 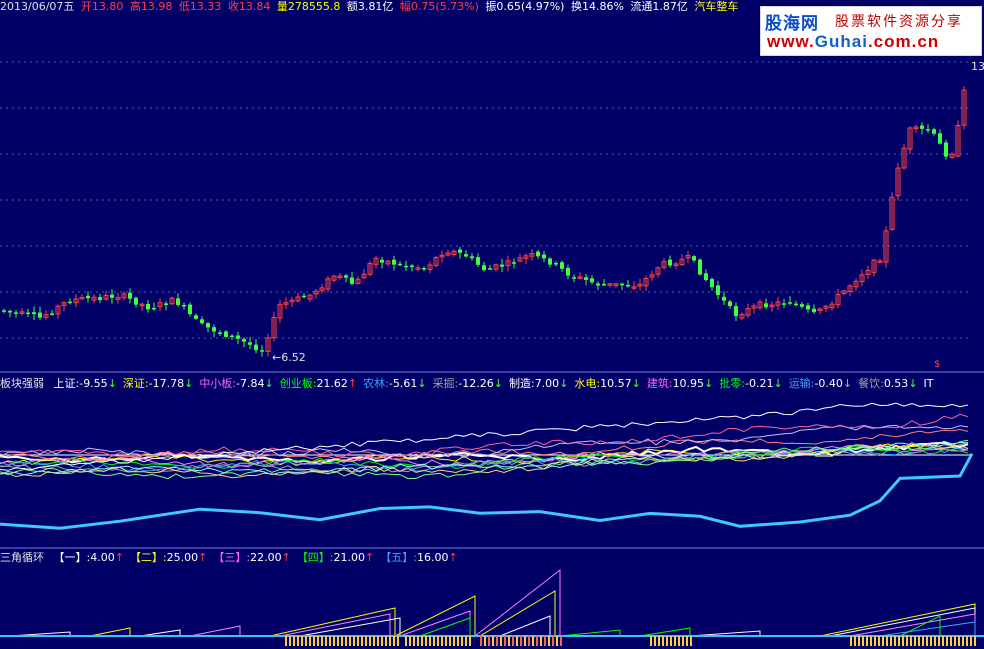 I want to click on triangle-item: 【二】:25.00↑, so click(x=168, y=557).